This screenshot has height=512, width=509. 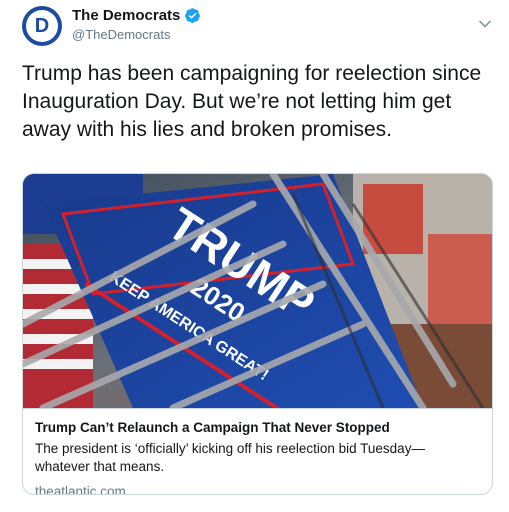 I want to click on chevron-down-icon, so click(x=485, y=24).